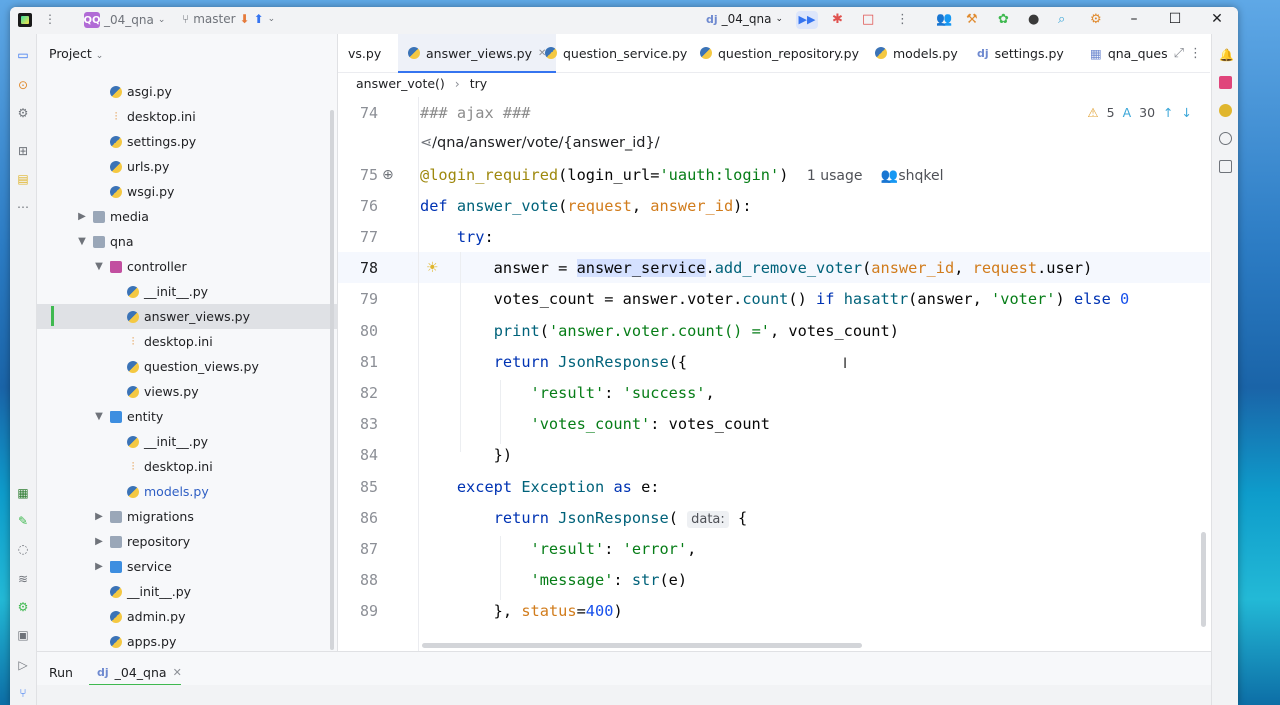 This screenshot has height=705, width=1280. Describe the element at coordinates (23, 151) in the screenshot. I see `structure-icon: ⊞` at that location.